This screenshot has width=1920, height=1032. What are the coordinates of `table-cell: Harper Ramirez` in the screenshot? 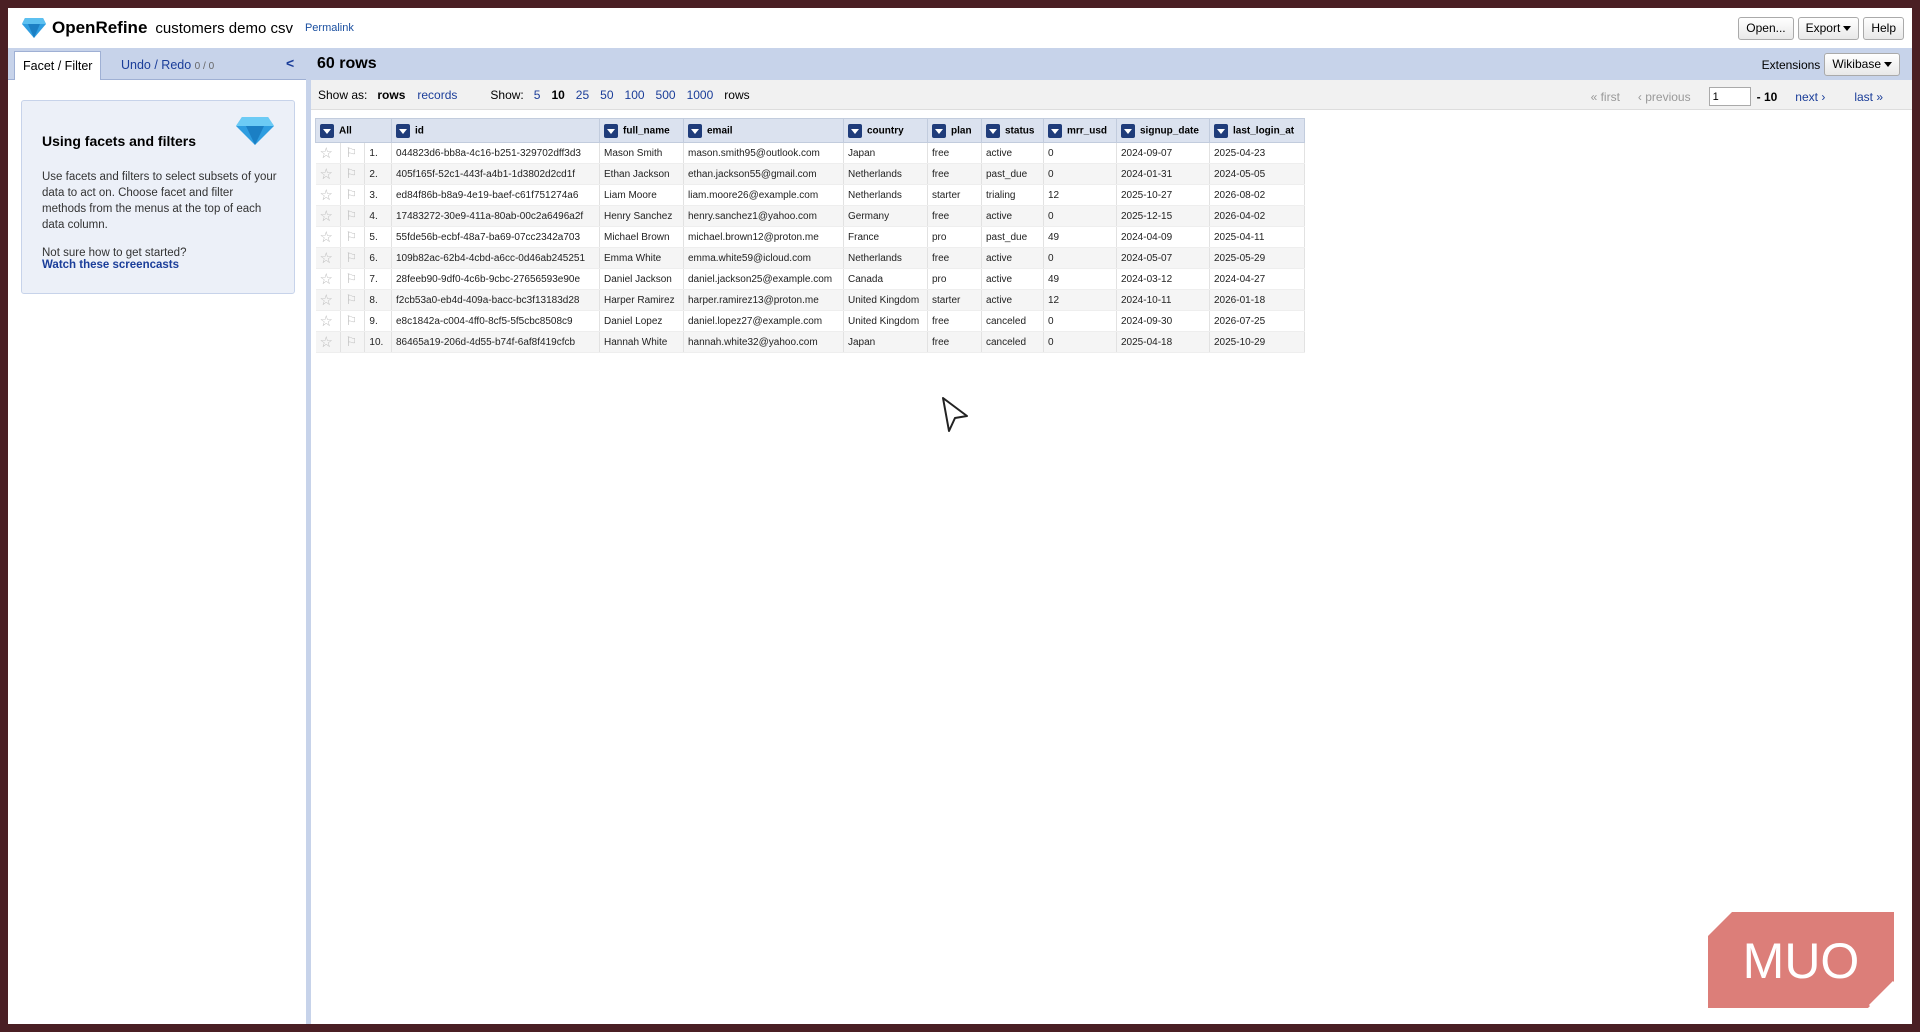 It's located at (641, 300).